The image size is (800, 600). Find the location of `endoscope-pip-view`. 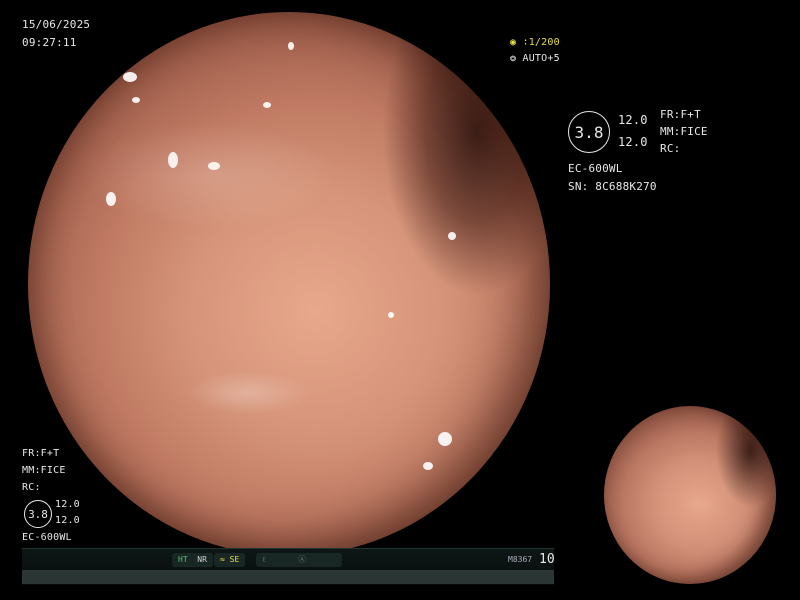

endoscope-pip-view is located at coordinates (690, 495).